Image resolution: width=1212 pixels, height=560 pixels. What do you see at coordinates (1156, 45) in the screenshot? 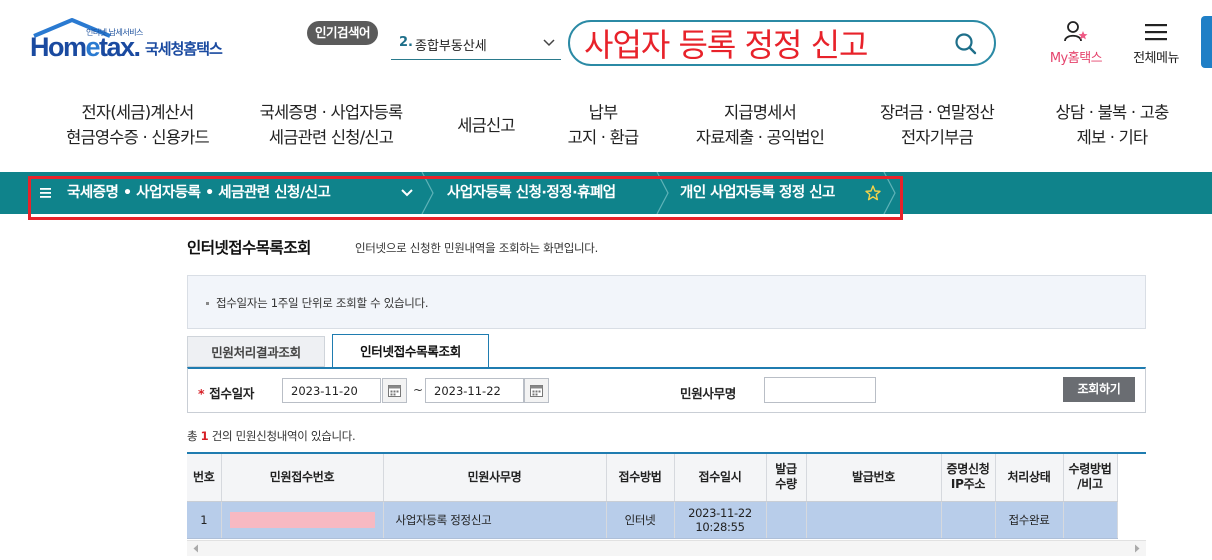
I see `all-menu-button: 전체메뉴` at bounding box center [1156, 45].